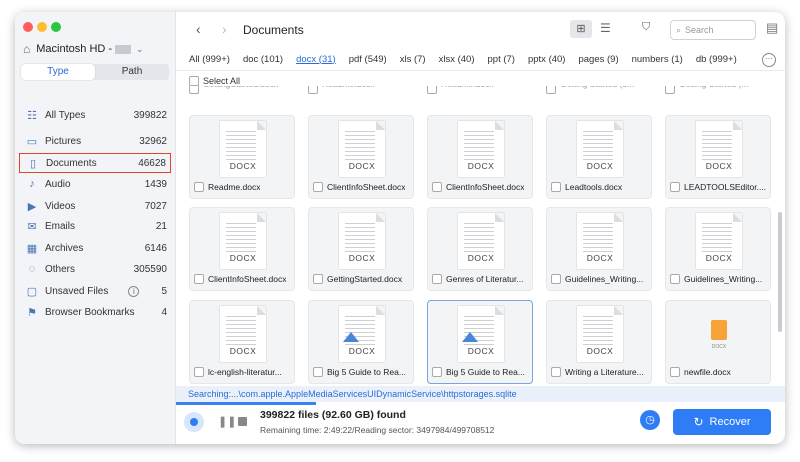 The height and width of the screenshot is (462, 800). I want to click on sidebar-item-emails: ✉ Emails 21, so click(95, 226).